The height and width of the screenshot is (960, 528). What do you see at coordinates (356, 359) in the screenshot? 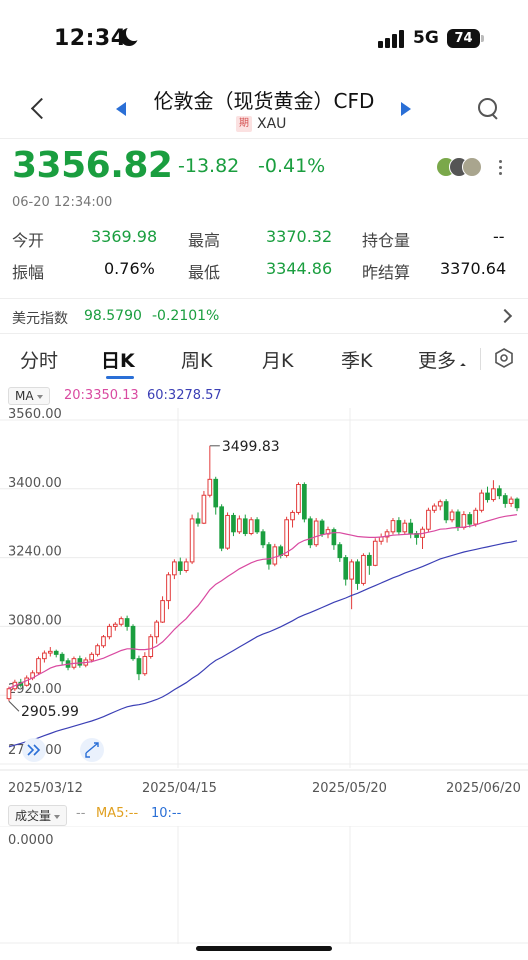
I see `tab-quarterly-k: 季K` at bounding box center [356, 359].